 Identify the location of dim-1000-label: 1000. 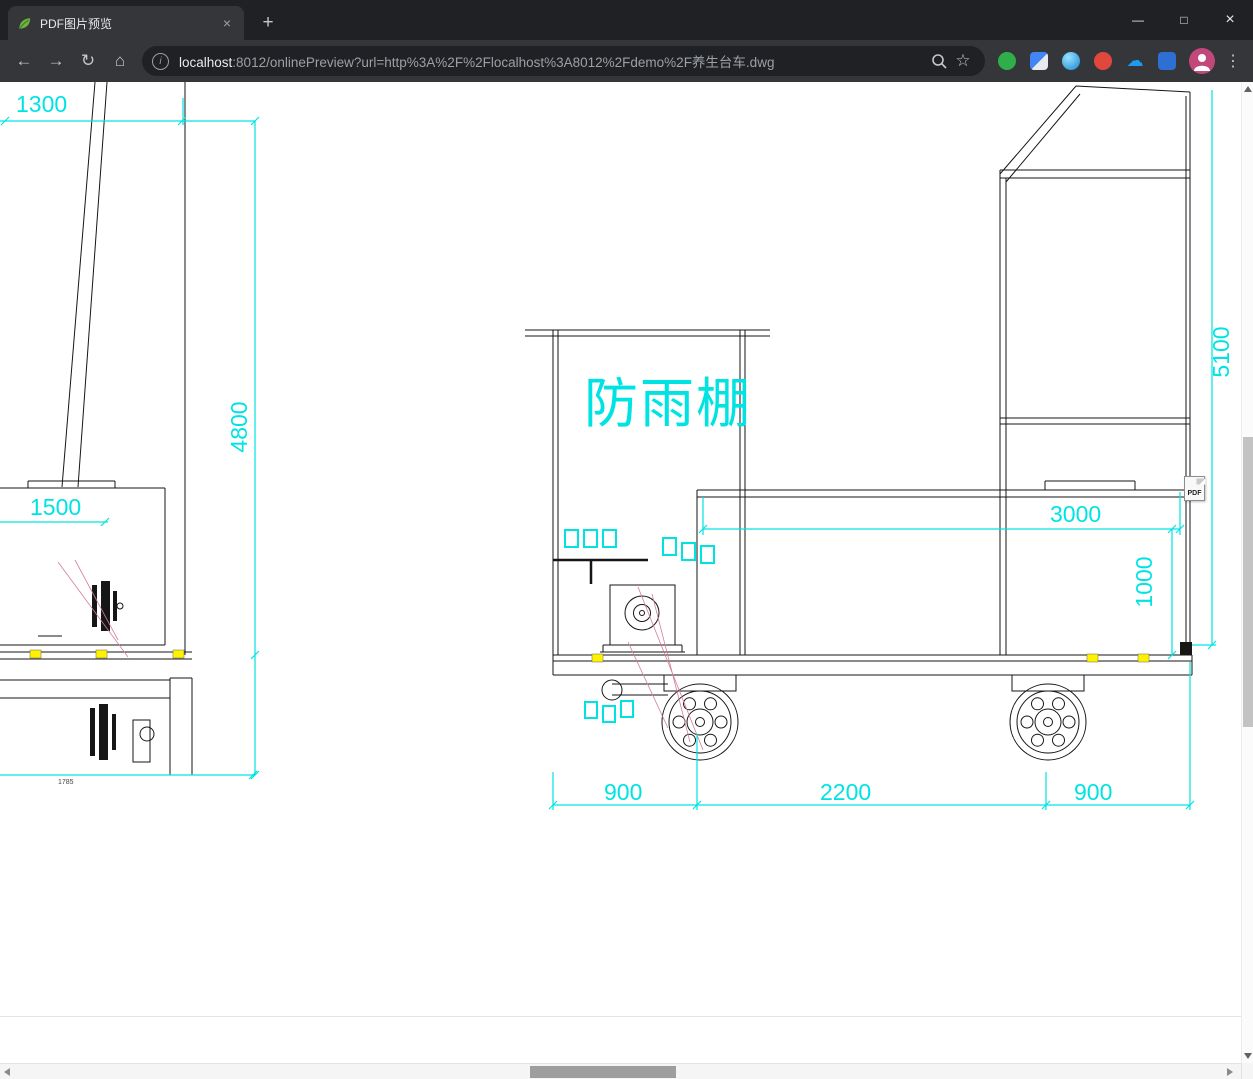
(1144, 581).